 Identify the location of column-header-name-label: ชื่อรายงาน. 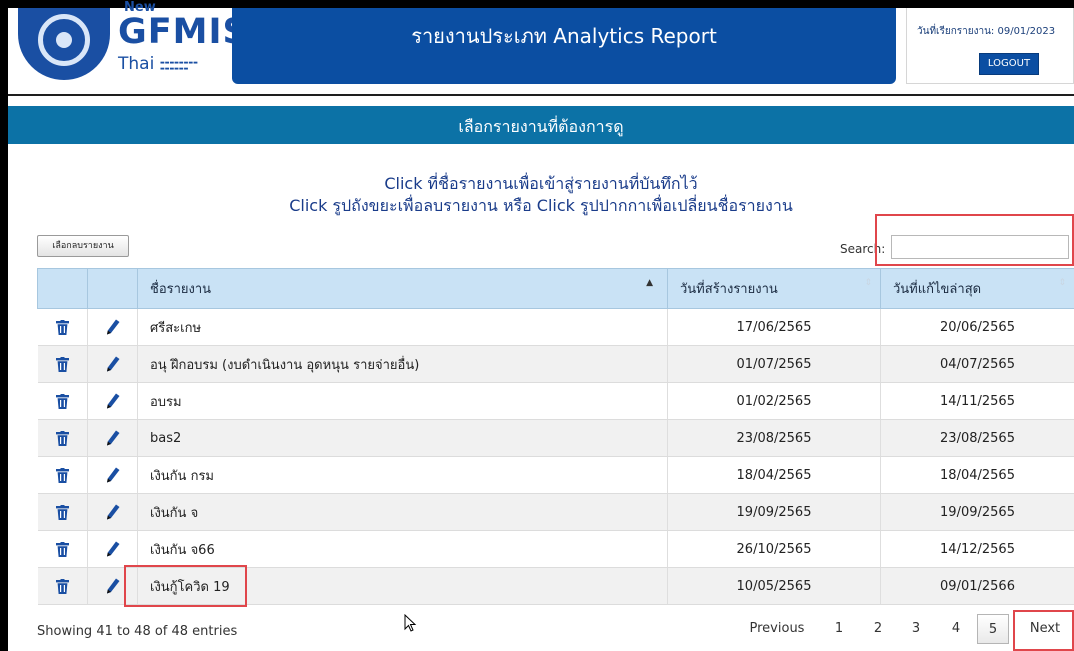
(181, 289).